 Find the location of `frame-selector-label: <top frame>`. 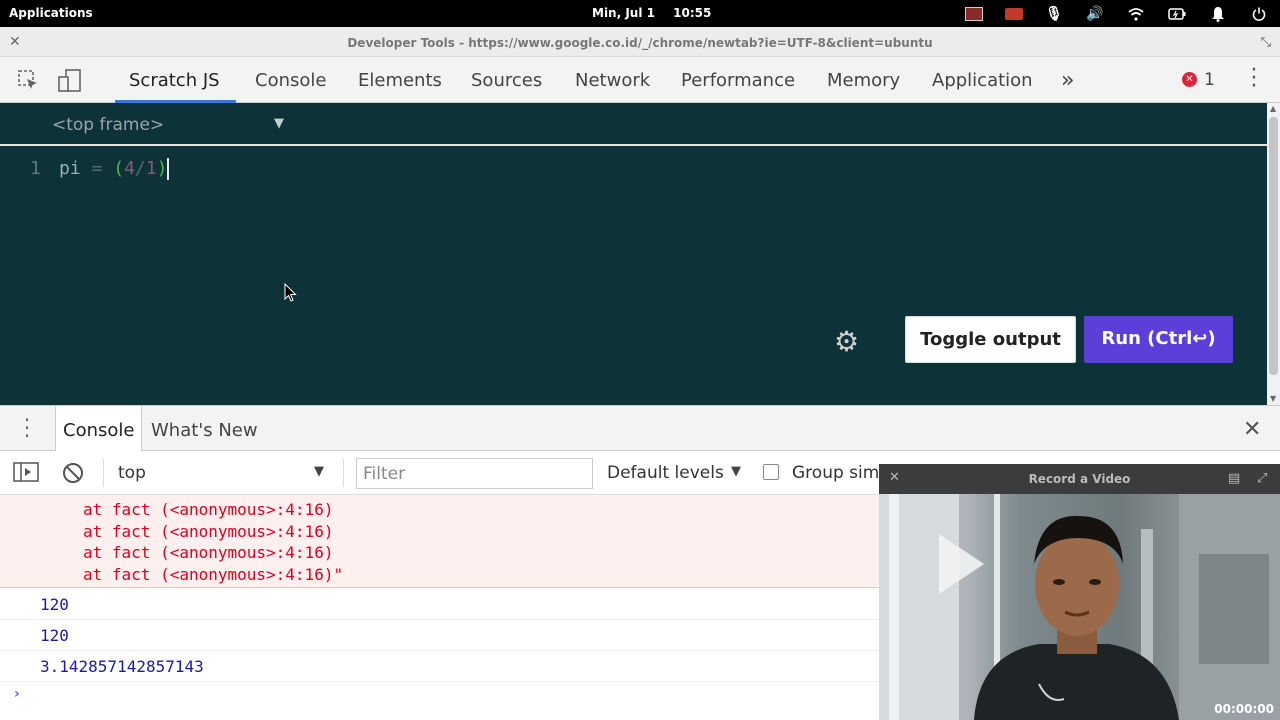

frame-selector-label: <top frame> is located at coordinates (108, 125).